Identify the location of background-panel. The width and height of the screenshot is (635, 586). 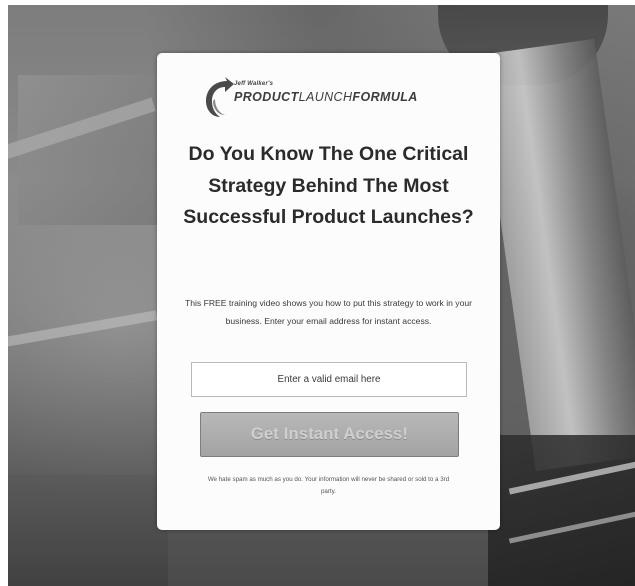
(88, 150).